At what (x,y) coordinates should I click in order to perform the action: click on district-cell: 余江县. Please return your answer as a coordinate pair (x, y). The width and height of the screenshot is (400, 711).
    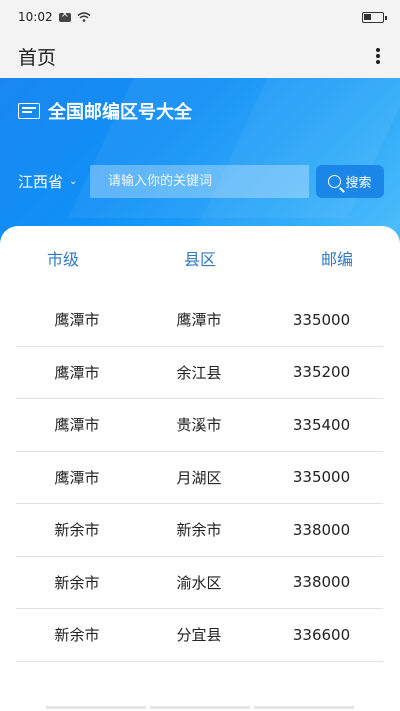
    Looking at the image, I should click on (199, 372).